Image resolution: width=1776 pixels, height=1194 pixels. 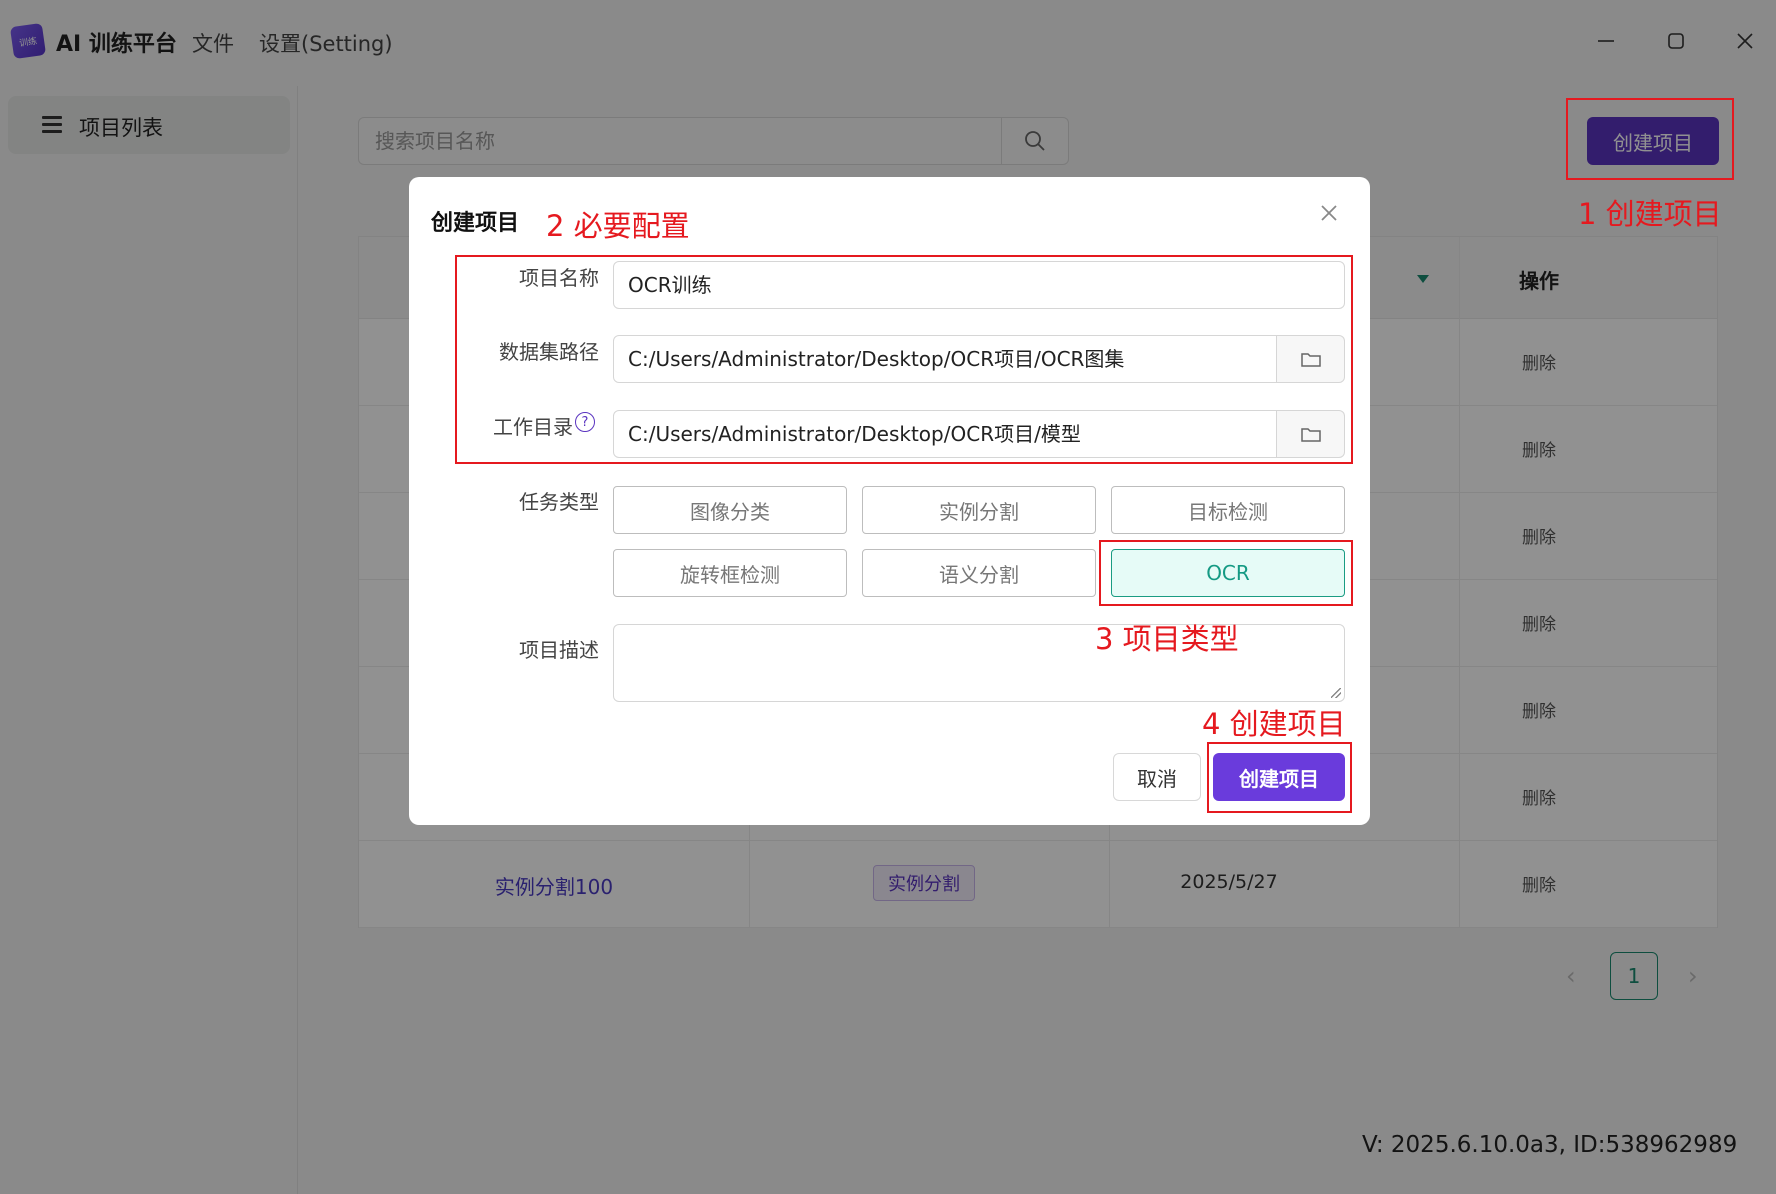 What do you see at coordinates (559, 650) in the screenshot?
I see `description-label: 项目描述` at bounding box center [559, 650].